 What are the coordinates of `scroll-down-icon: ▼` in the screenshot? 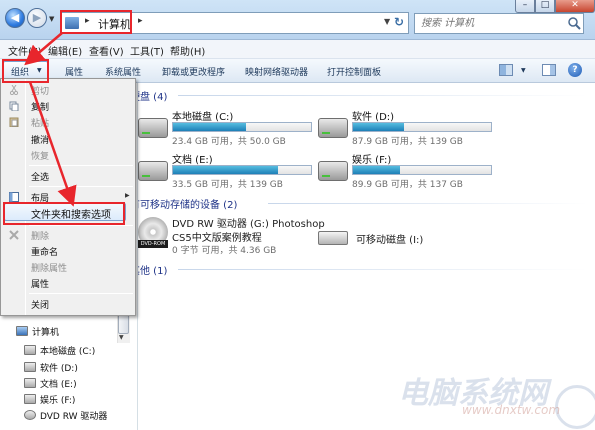 It's located at (121, 337).